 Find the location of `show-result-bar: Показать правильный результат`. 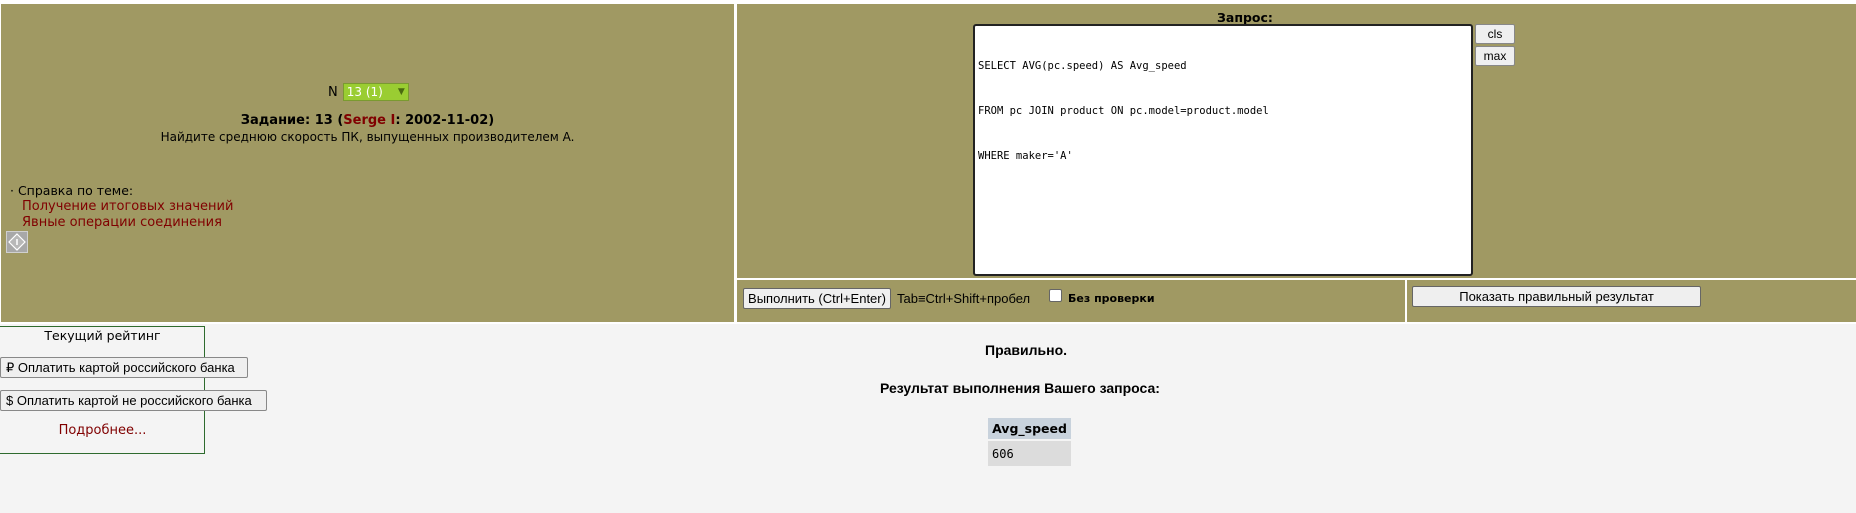

show-result-bar: Показать правильный результат is located at coordinates (1631, 301).